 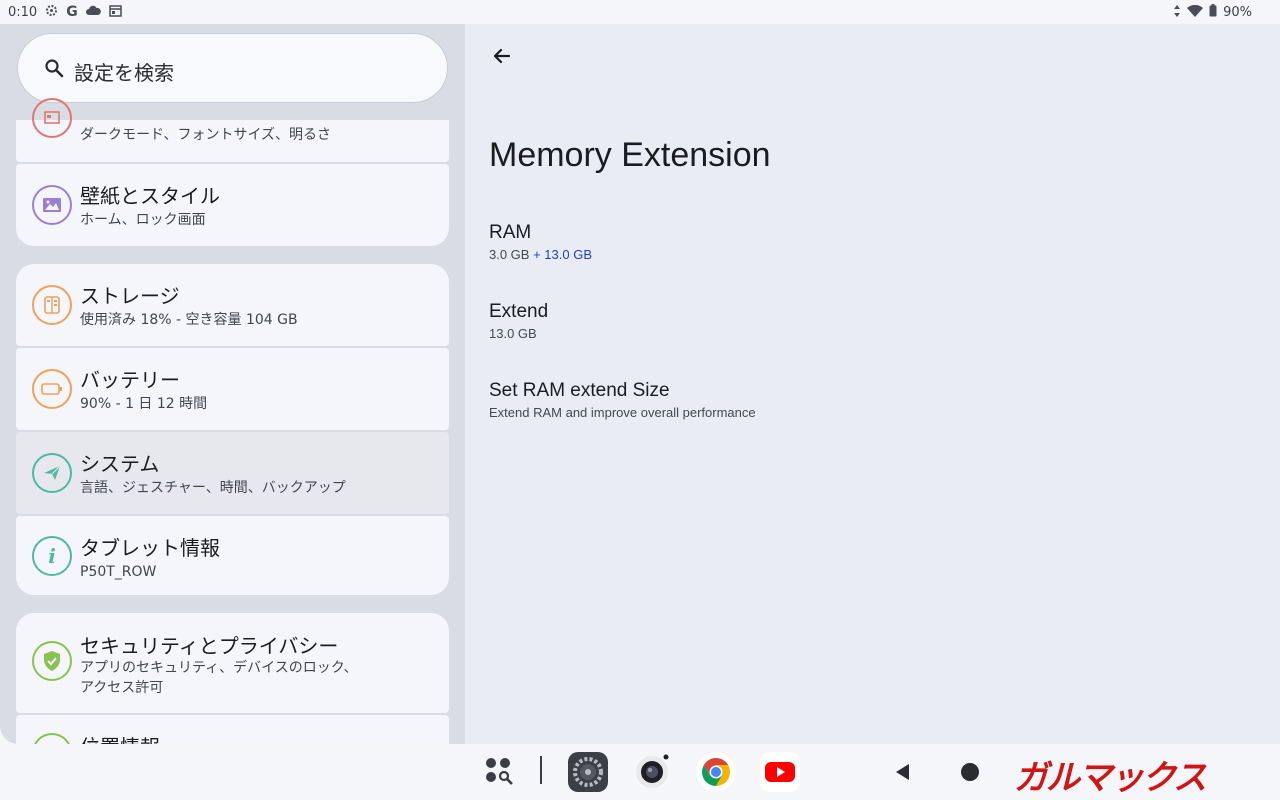 What do you see at coordinates (652, 772) in the screenshot?
I see `camera-app-icon` at bounding box center [652, 772].